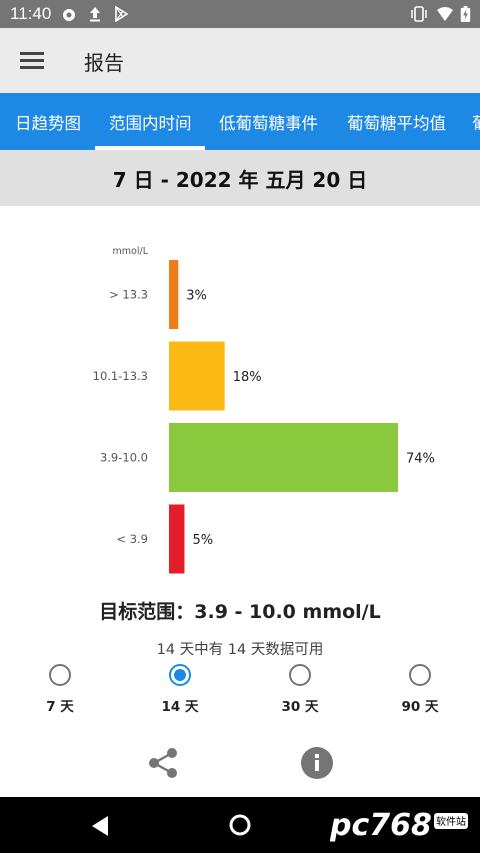 The height and width of the screenshot is (853, 480). What do you see at coordinates (420, 459) in the screenshot?
I see `chart-value-label: 74%` at bounding box center [420, 459].